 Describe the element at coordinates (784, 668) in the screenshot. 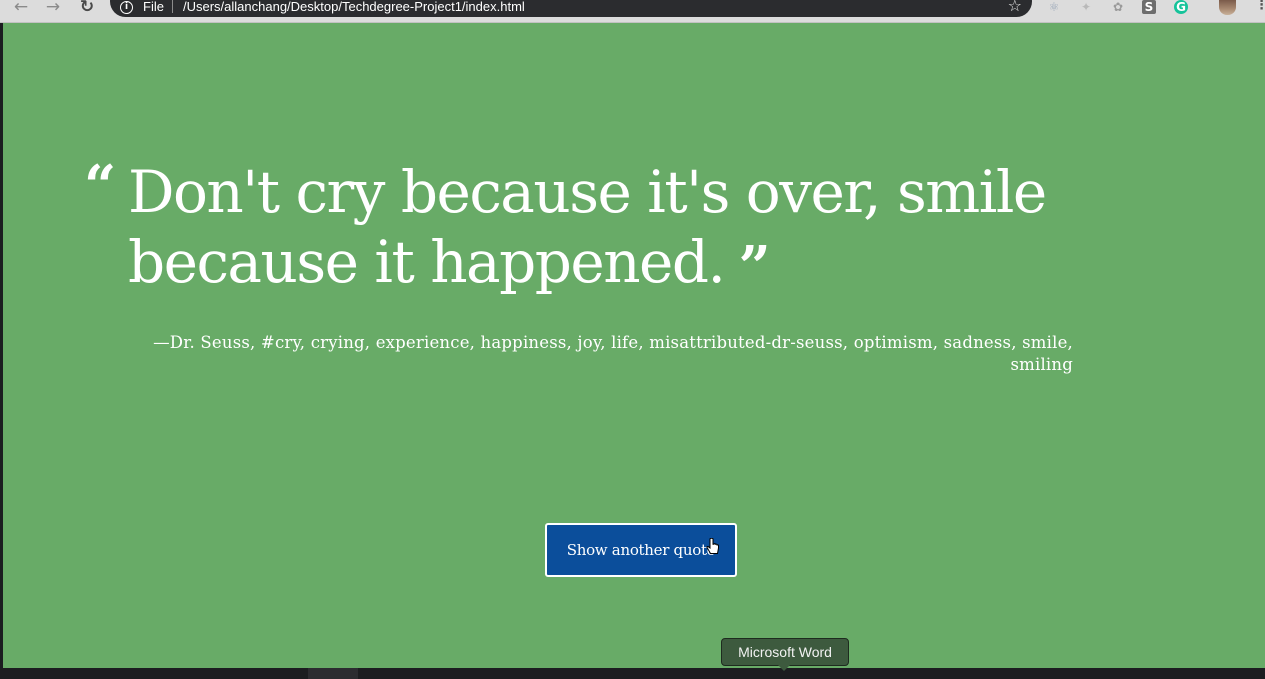

I see `tooltip-arrow` at that location.